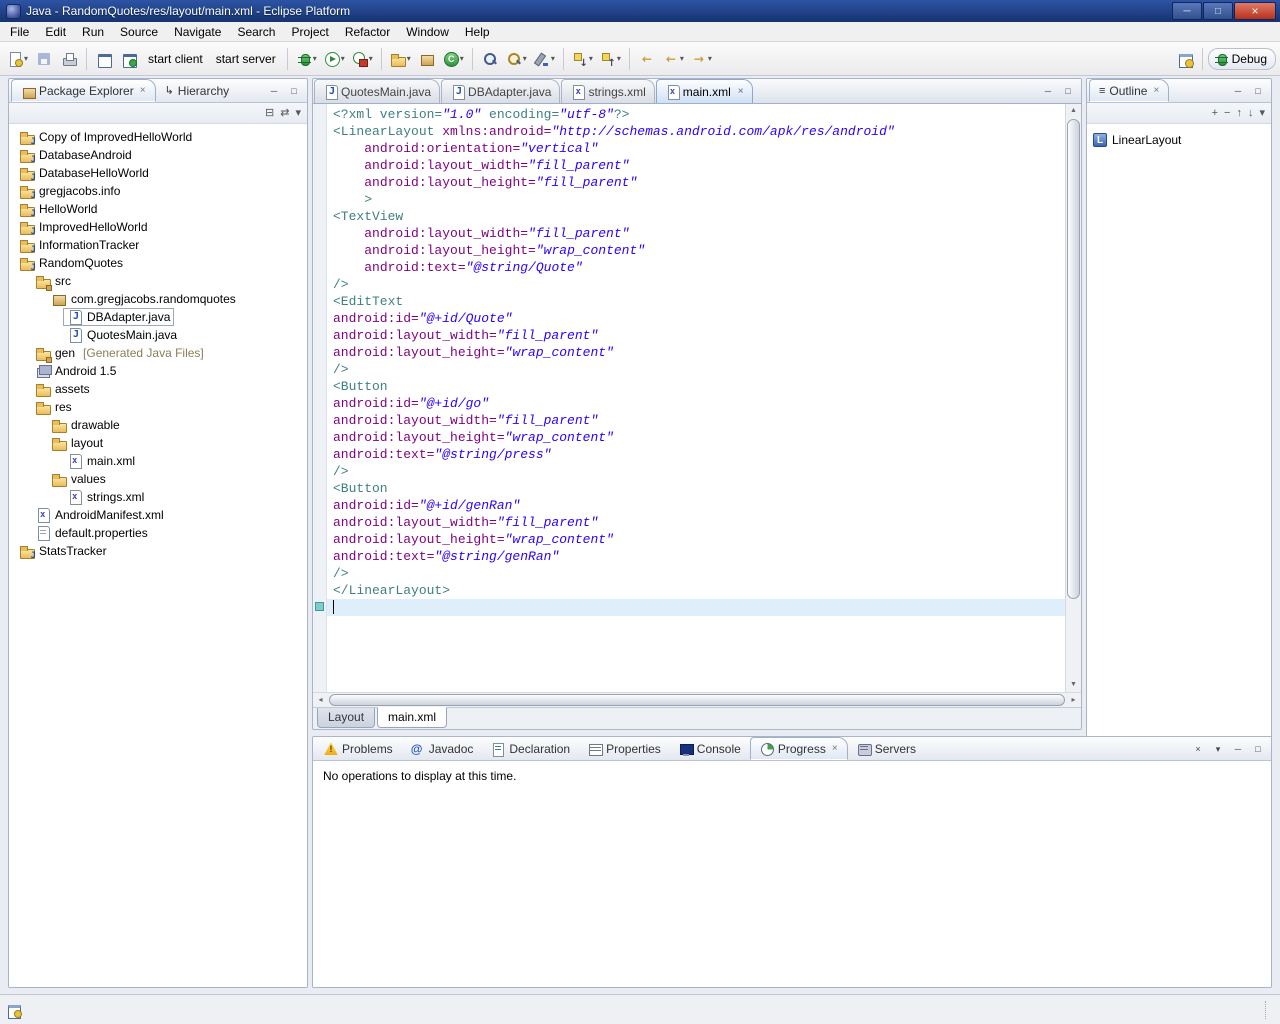 This screenshot has height=1024, width=1280. Describe the element at coordinates (610, 59) in the screenshot. I see `previous-annotation-button: ↑ ▾` at that location.